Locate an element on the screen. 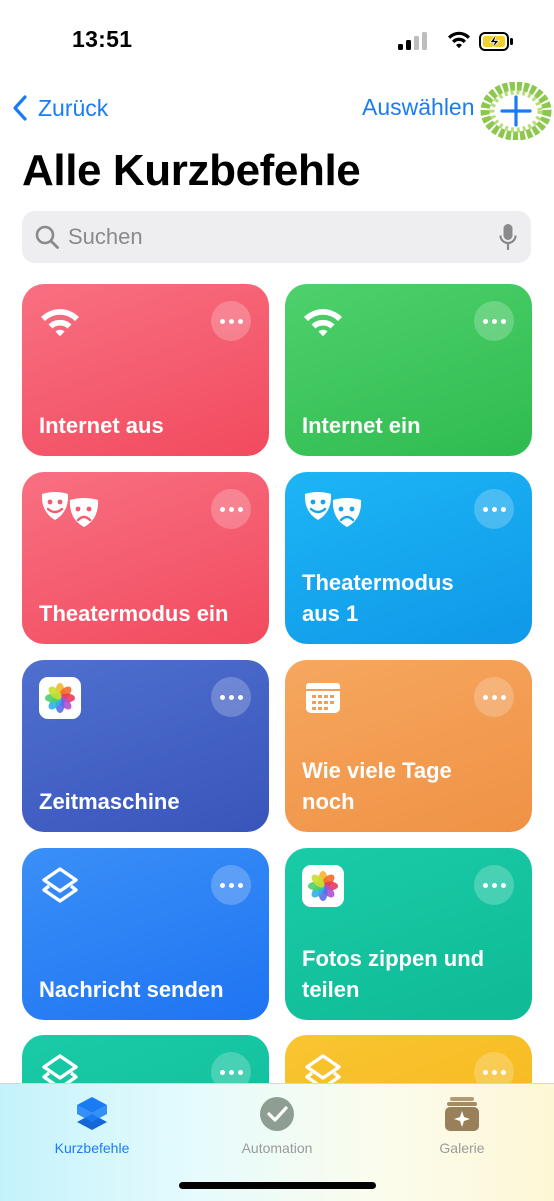 Image resolution: width=554 pixels, height=1201 pixels. shortcut-label: Wie viele Tage noch is located at coordinates (377, 786).